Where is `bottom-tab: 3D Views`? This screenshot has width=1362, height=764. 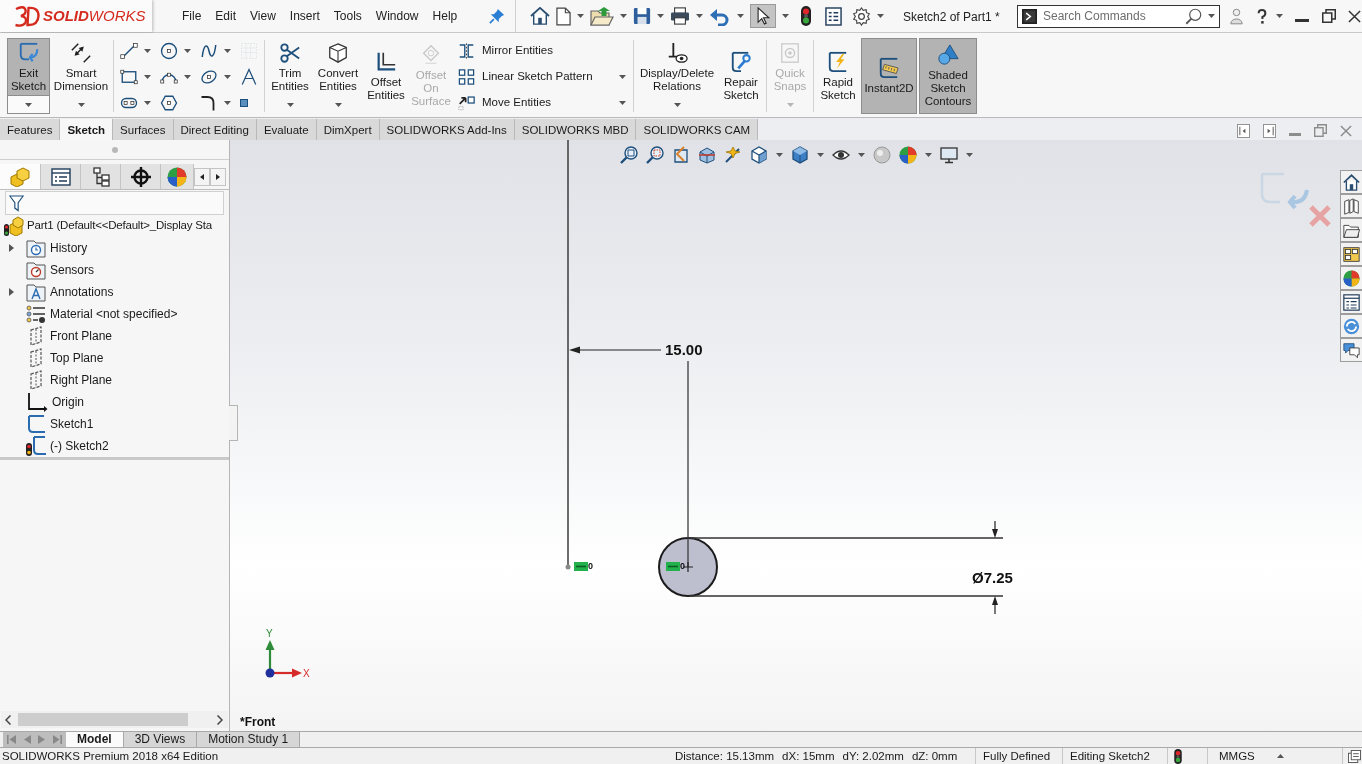
bottom-tab: 3D Views is located at coordinates (160, 739).